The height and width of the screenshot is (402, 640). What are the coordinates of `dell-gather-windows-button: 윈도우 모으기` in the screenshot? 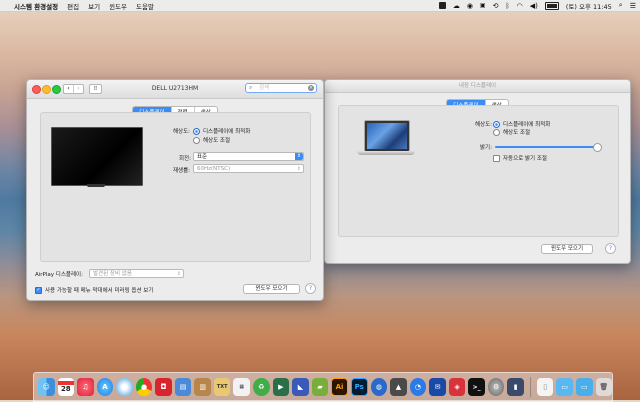 It's located at (271, 289).